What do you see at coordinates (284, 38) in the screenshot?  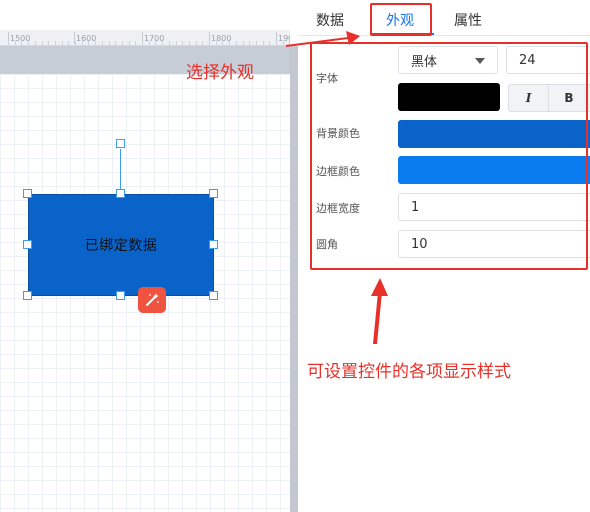 I see `ruler-tick: 1900` at bounding box center [284, 38].